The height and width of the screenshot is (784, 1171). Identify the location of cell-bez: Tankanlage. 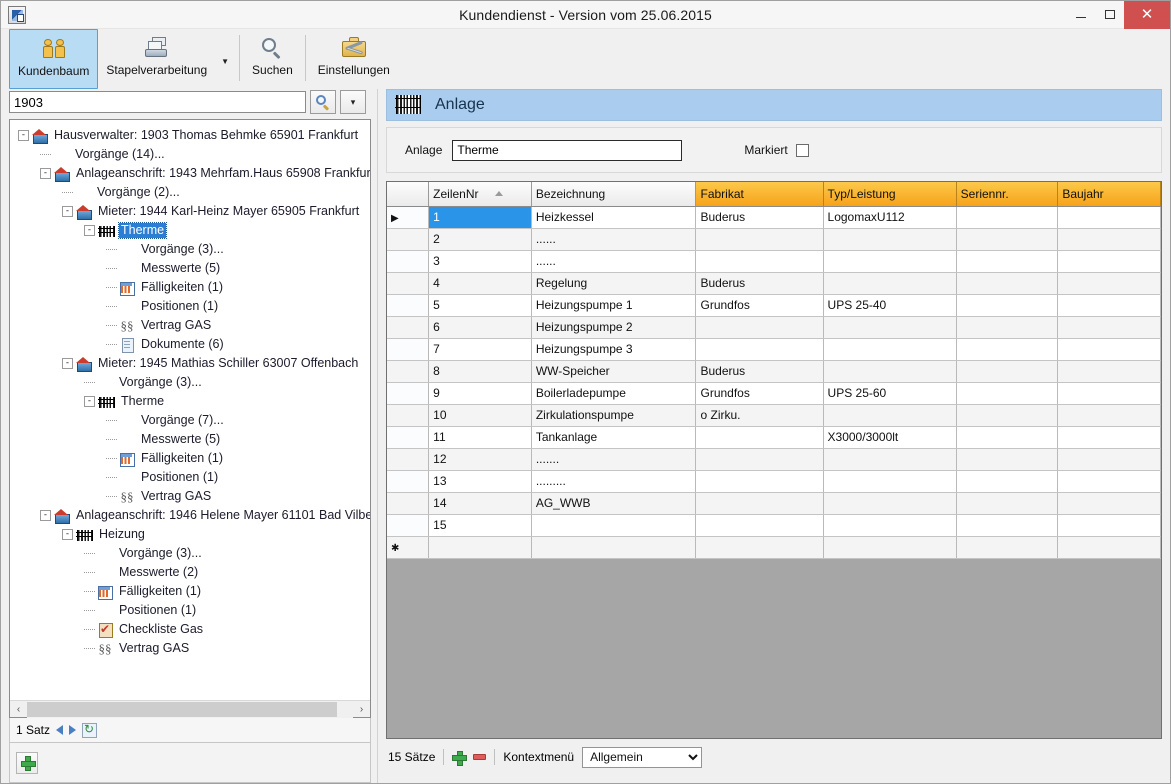
(614, 437).